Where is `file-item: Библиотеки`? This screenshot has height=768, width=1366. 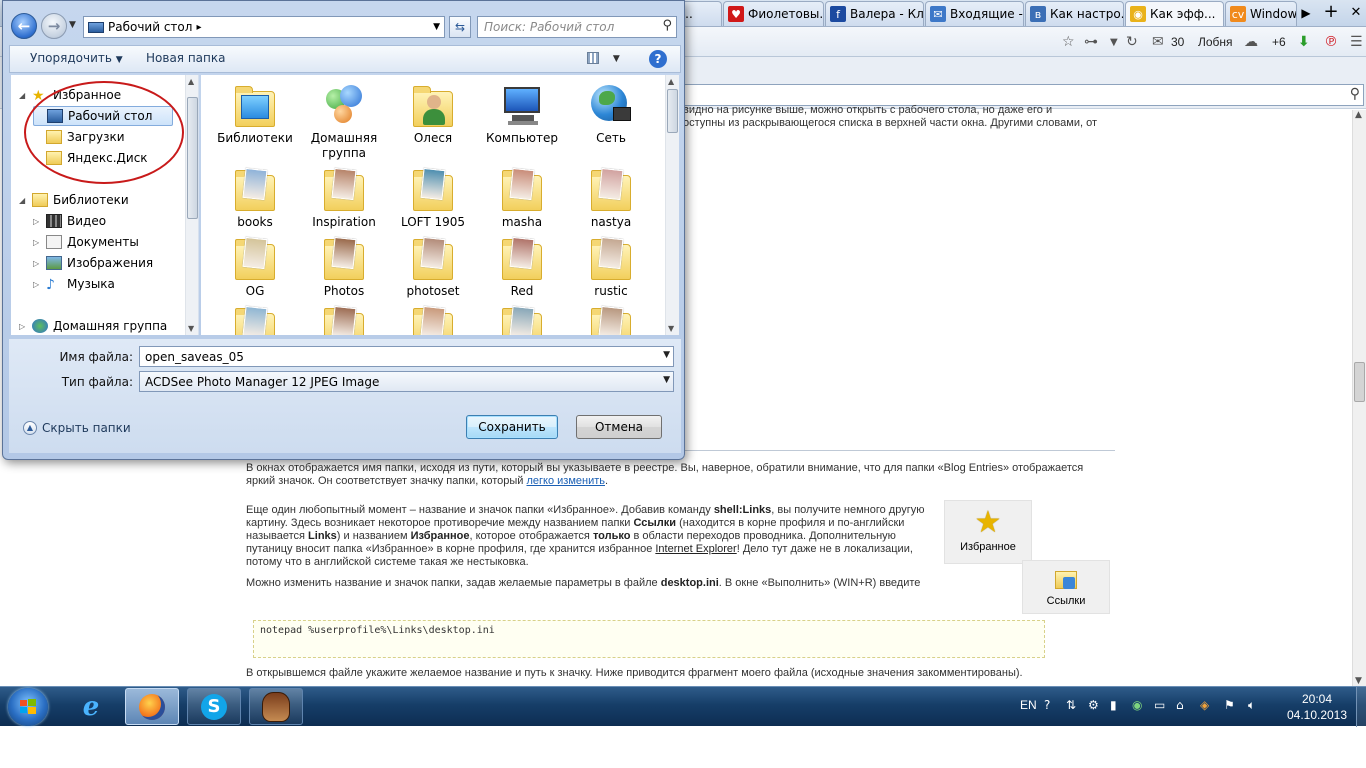 file-item: Библиотеки is located at coordinates (255, 113).